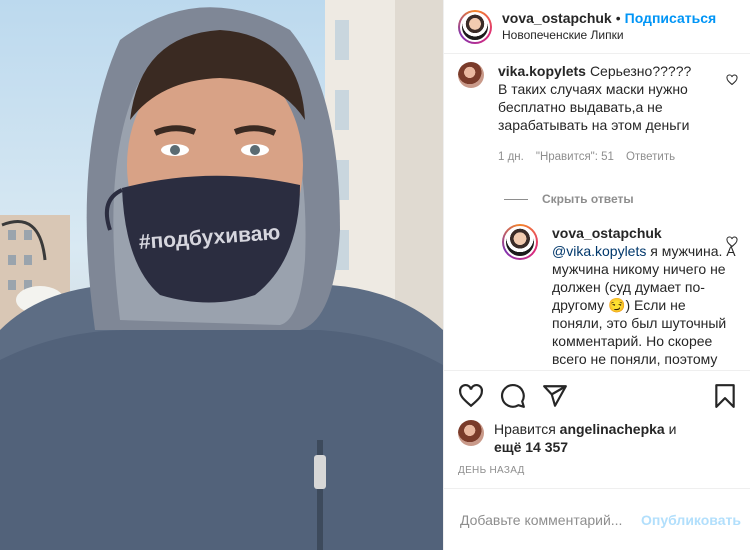 This screenshot has width=750, height=550. Describe the element at coordinates (612, 429) in the screenshot. I see `liker-username: angelinachepka` at that location.